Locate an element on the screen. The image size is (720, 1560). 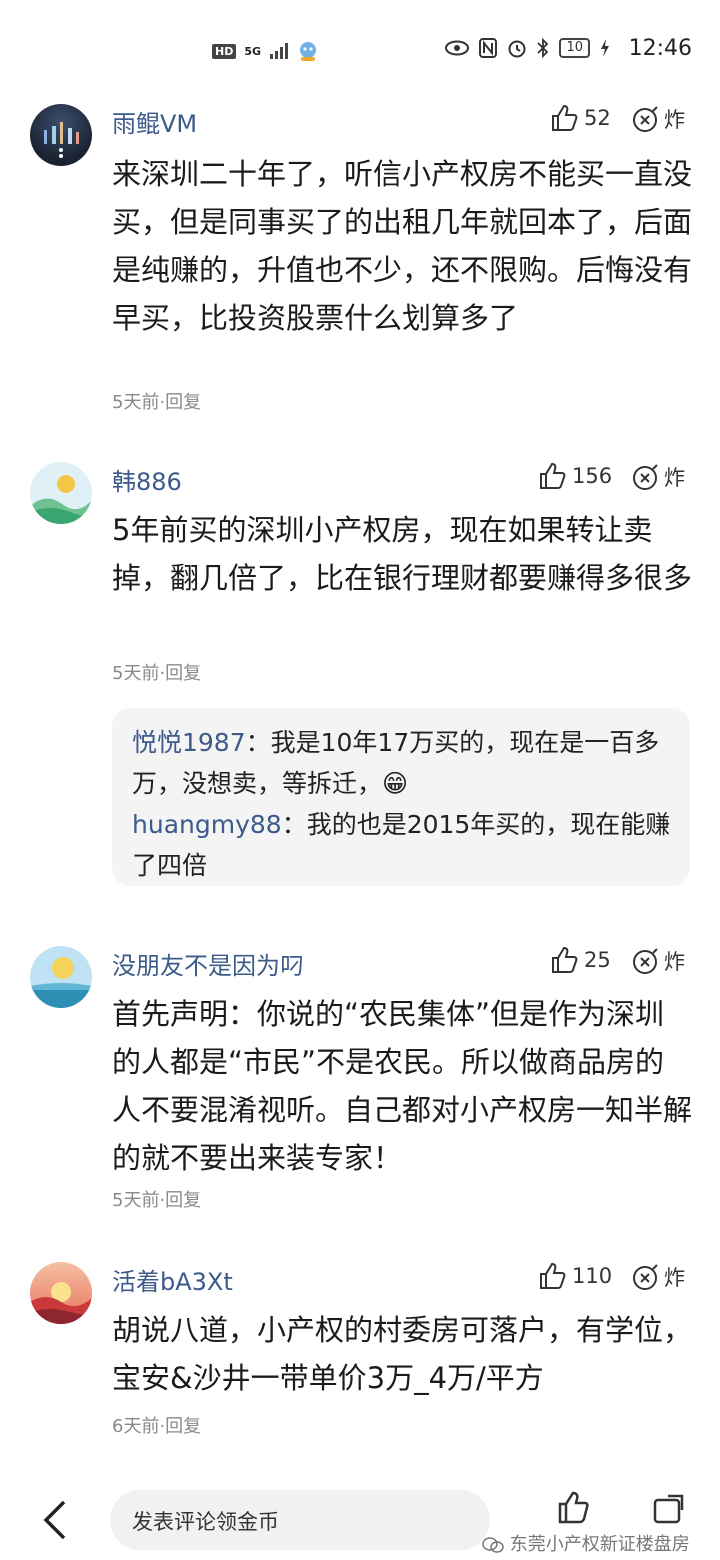
bluetooth-icon is located at coordinates (543, 48).